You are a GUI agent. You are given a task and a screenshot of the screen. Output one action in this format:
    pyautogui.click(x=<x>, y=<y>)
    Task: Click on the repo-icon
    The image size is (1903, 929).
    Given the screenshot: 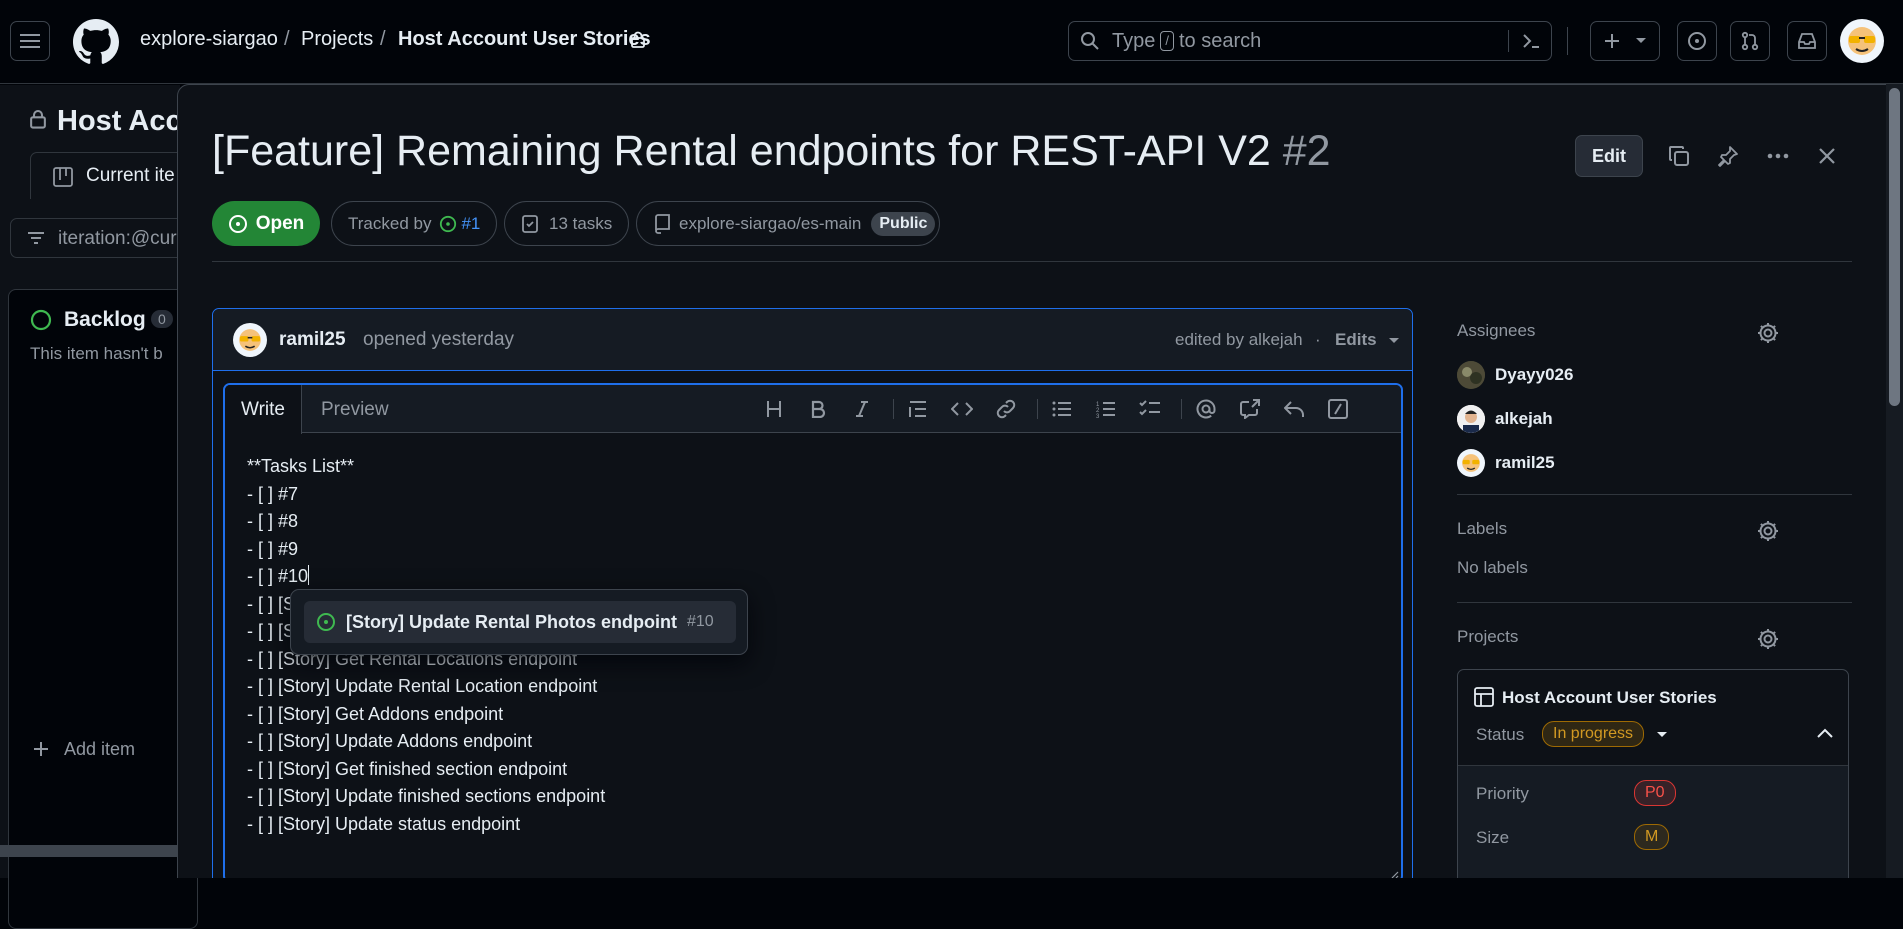 What is the action you would take?
    pyautogui.click(x=662, y=223)
    